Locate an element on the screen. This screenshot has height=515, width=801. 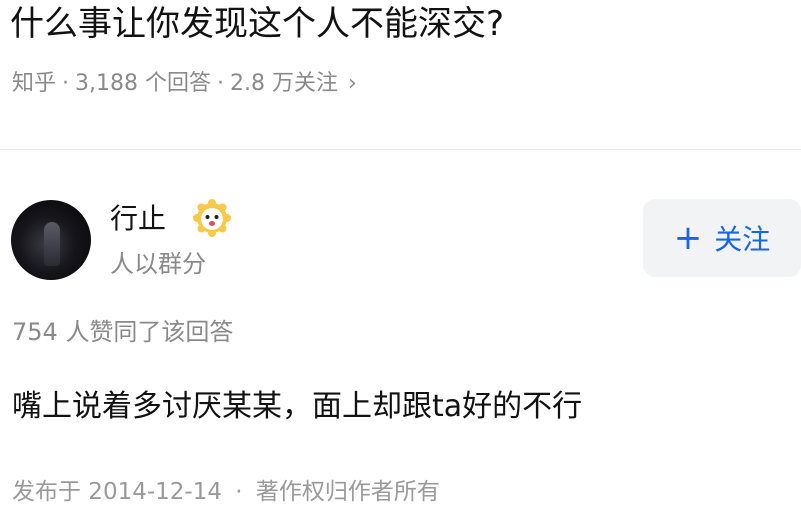
question-meta: 知乎 · 3,188 个回答 · 2.8 万关注 › is located at coordinates (184, 84).